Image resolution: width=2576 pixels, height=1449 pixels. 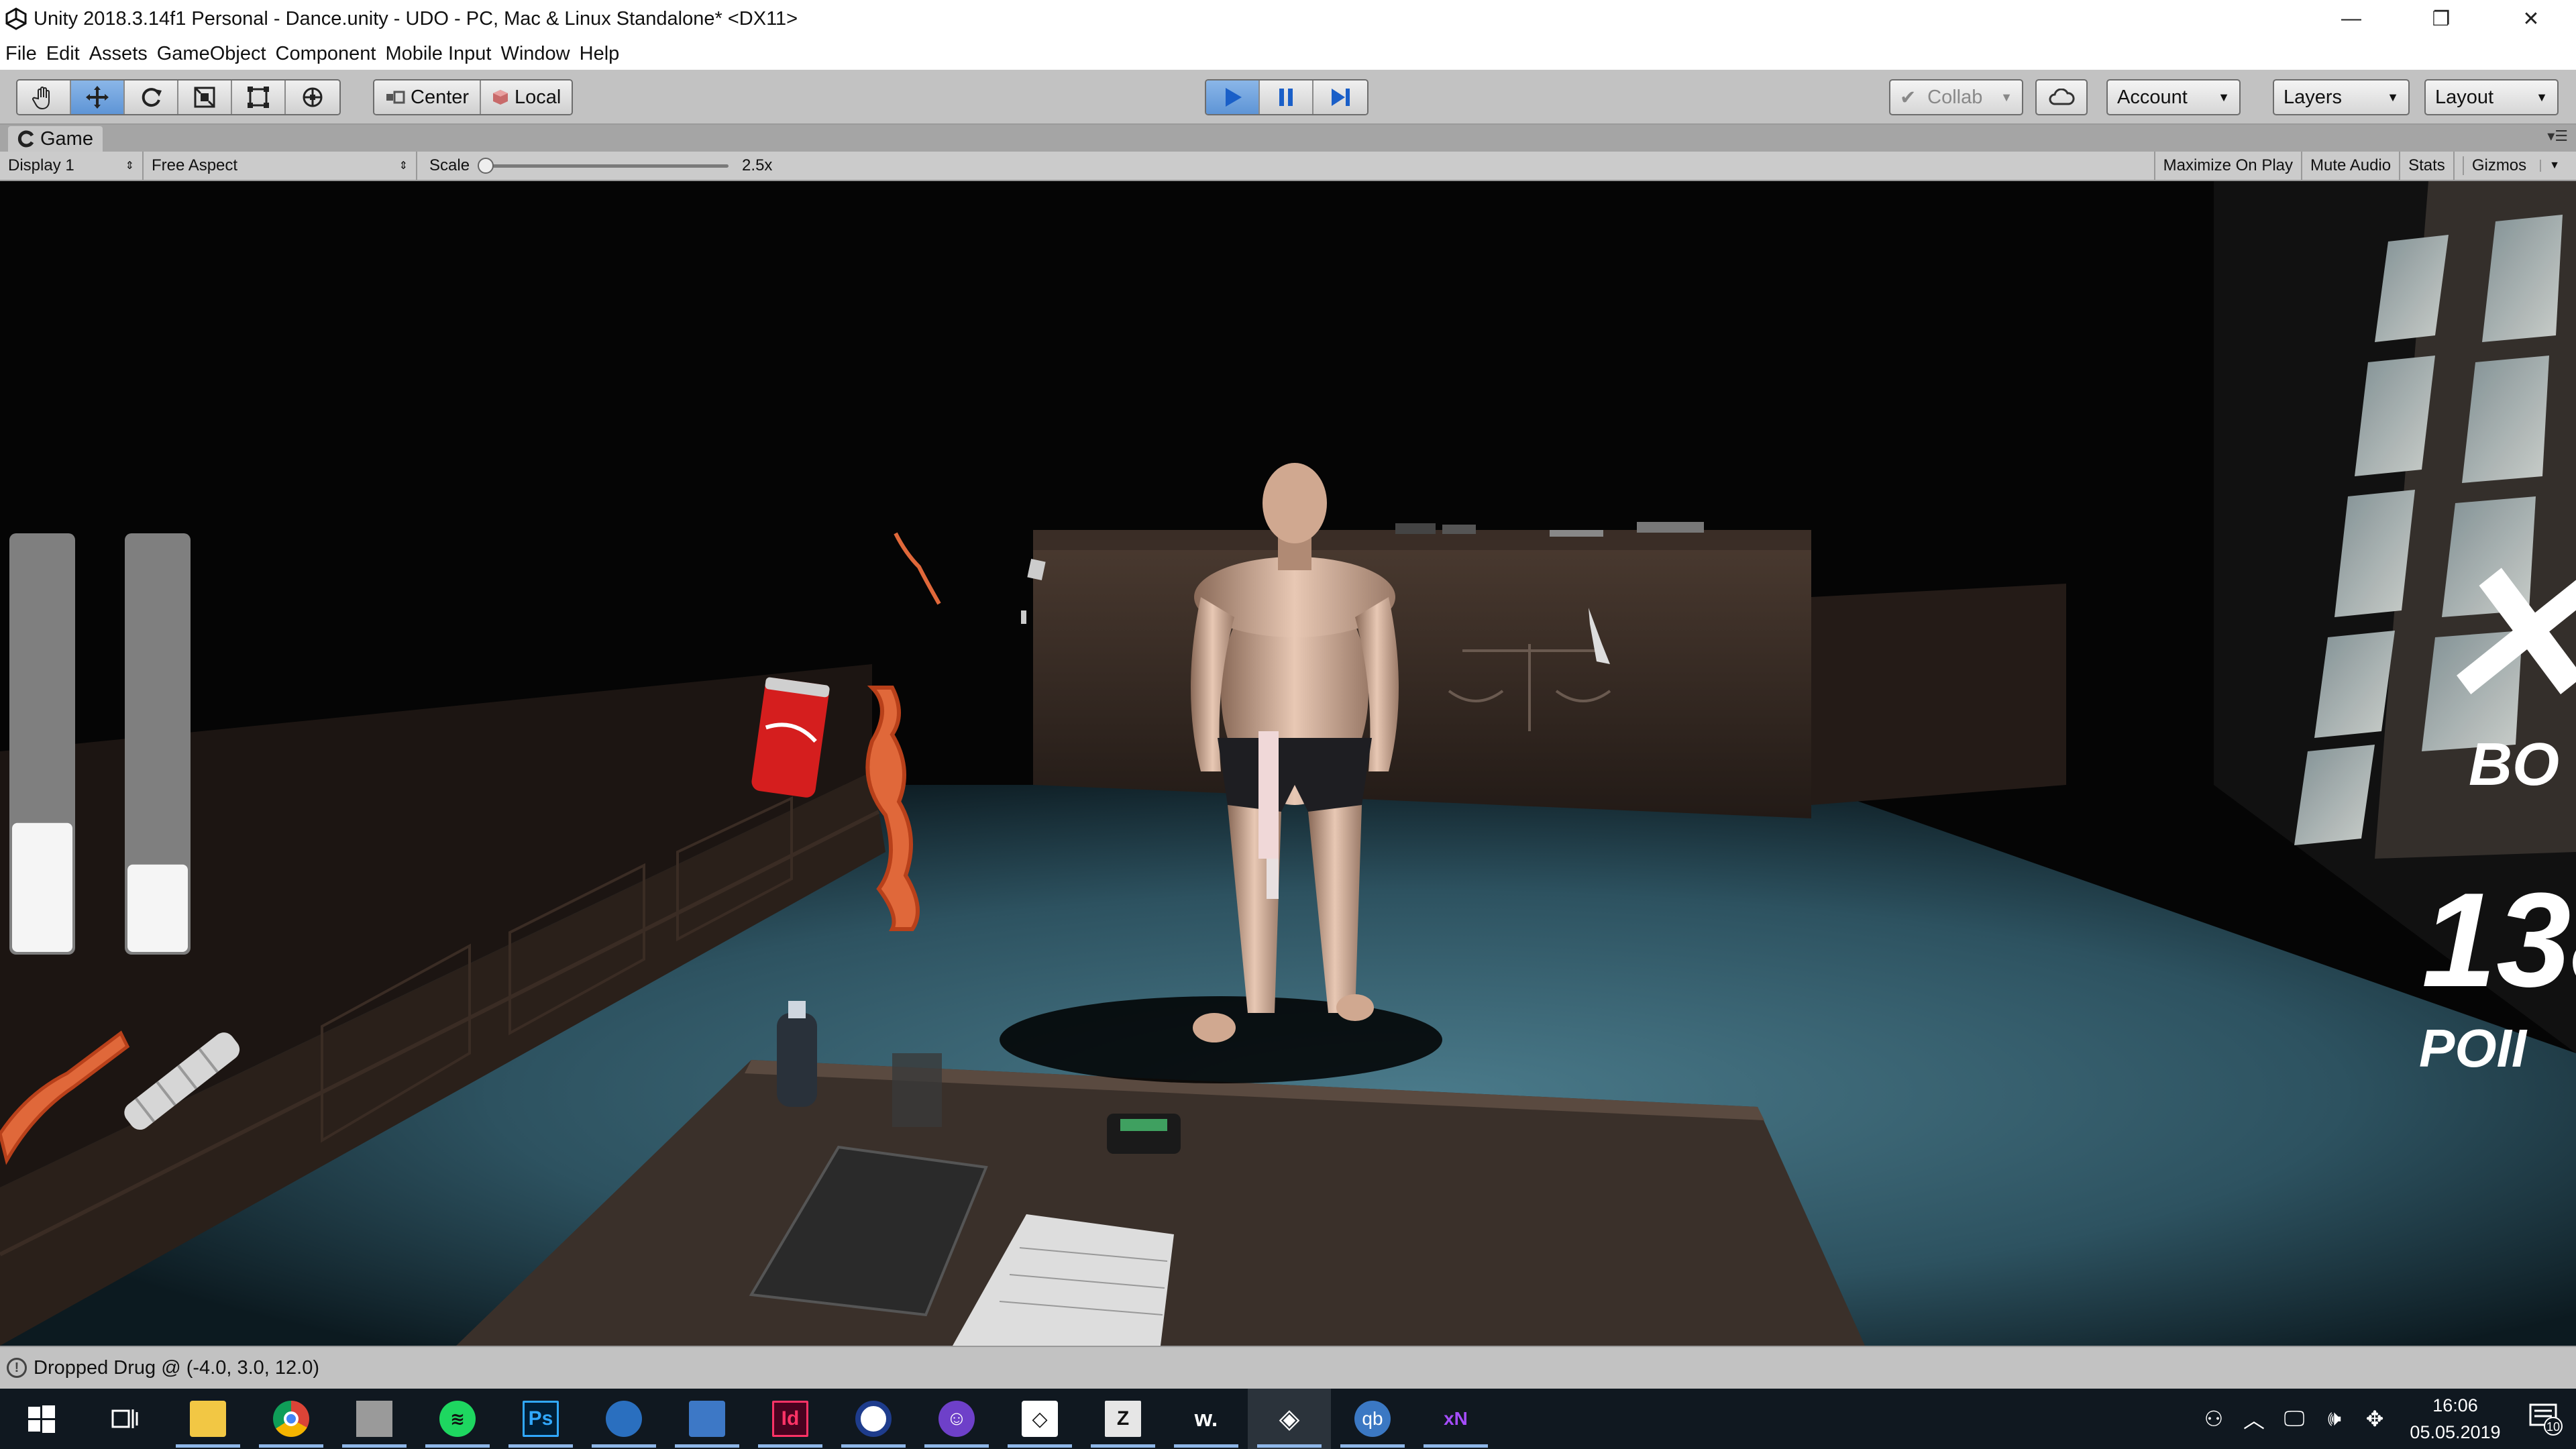 I want to click on volume-icon: 🕪, so click(x=2334, y=1419).